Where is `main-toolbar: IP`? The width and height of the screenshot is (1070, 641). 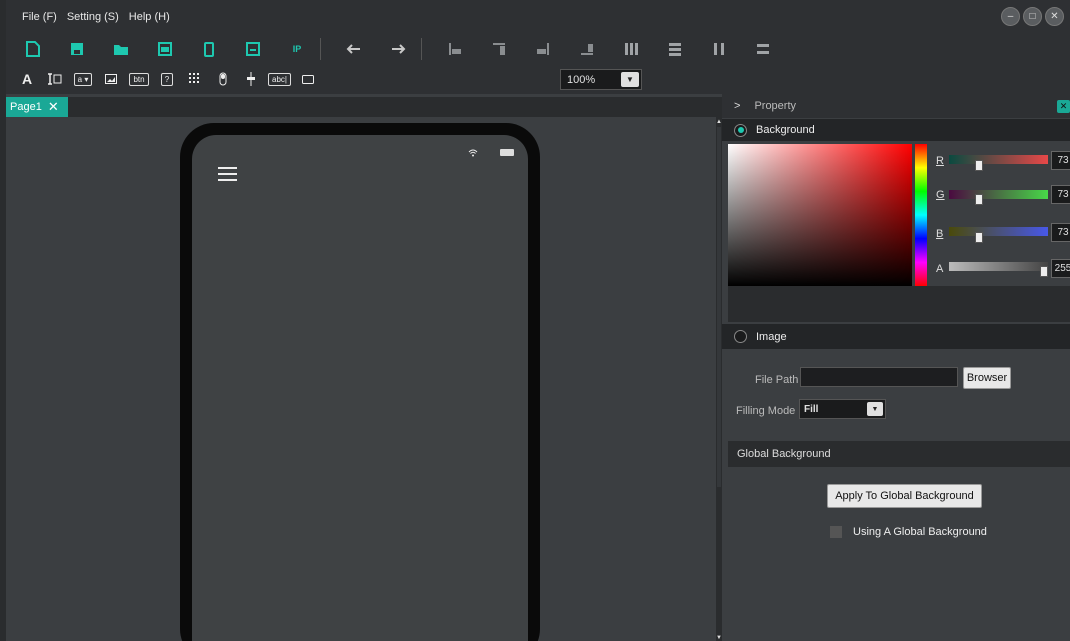
main-toolbar: IP is located at coordinates (538, 49).